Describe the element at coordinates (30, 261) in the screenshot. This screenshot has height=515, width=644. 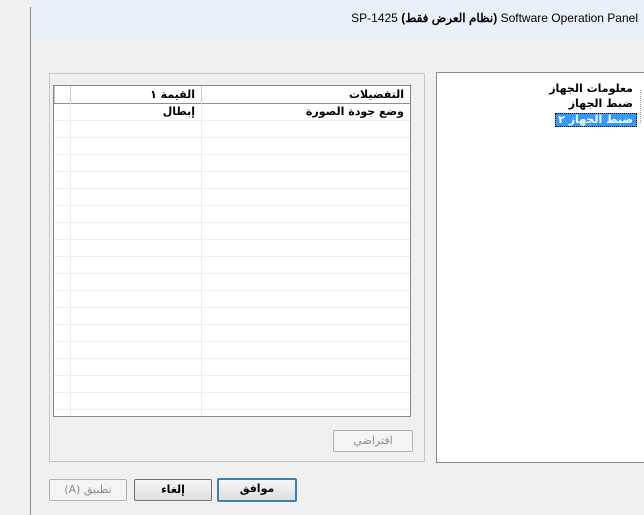
I see `window-border` at that location.